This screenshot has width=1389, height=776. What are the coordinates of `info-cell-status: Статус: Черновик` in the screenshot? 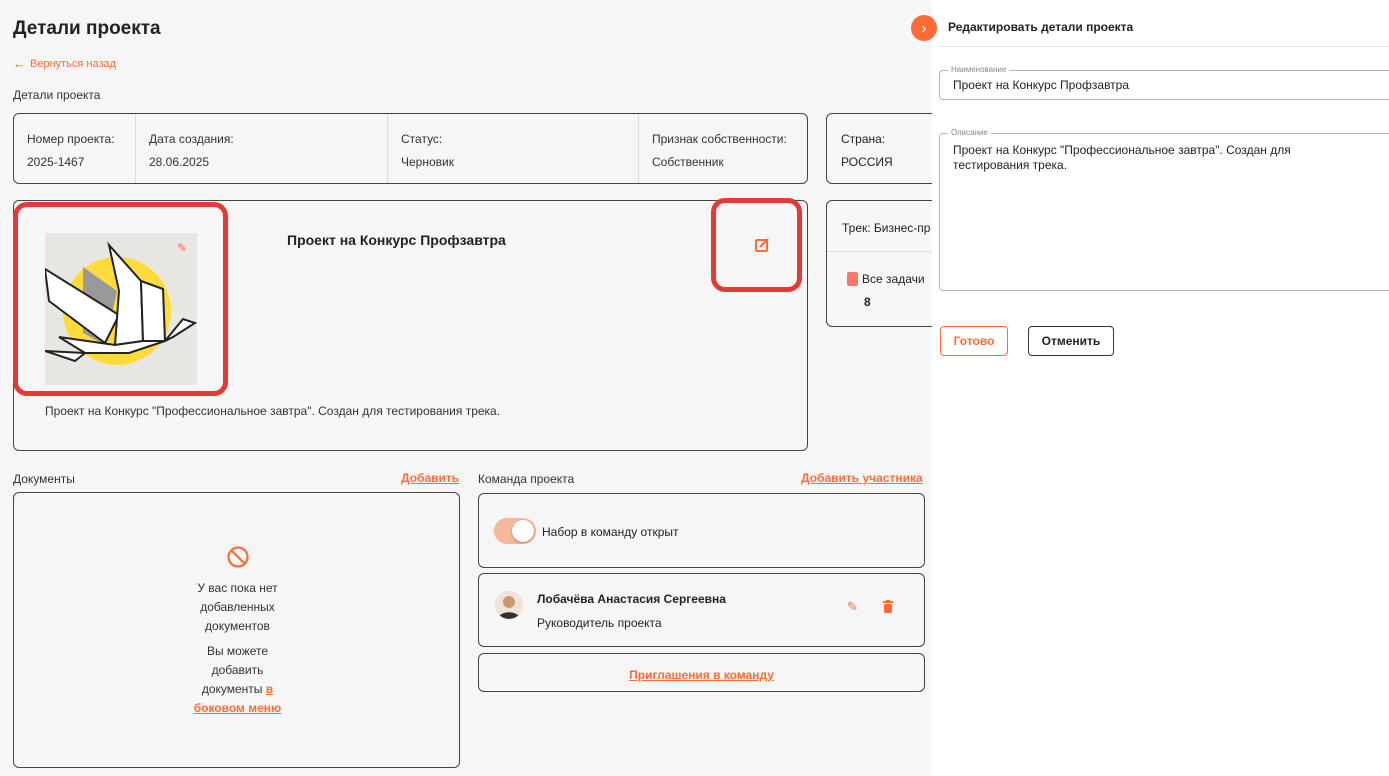 It's located at (513, 148).